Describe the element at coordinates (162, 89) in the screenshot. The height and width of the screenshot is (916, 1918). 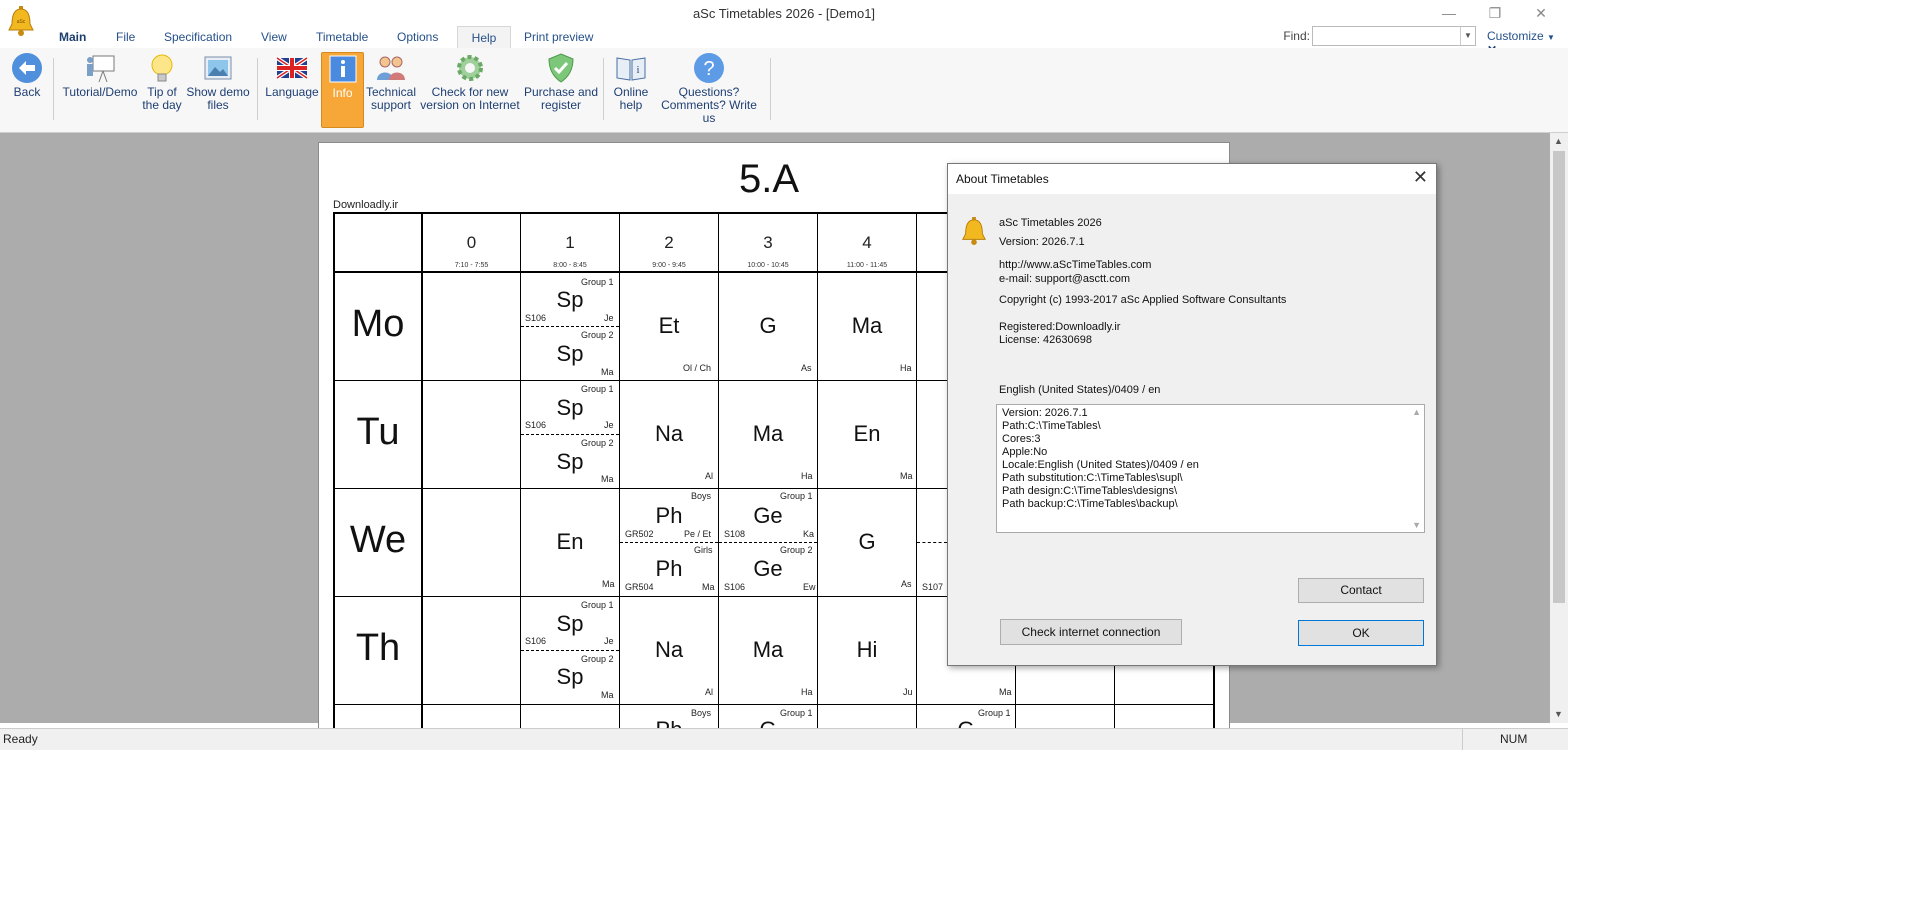
I see `tip-of-day-button: Tip of the day` at that location.